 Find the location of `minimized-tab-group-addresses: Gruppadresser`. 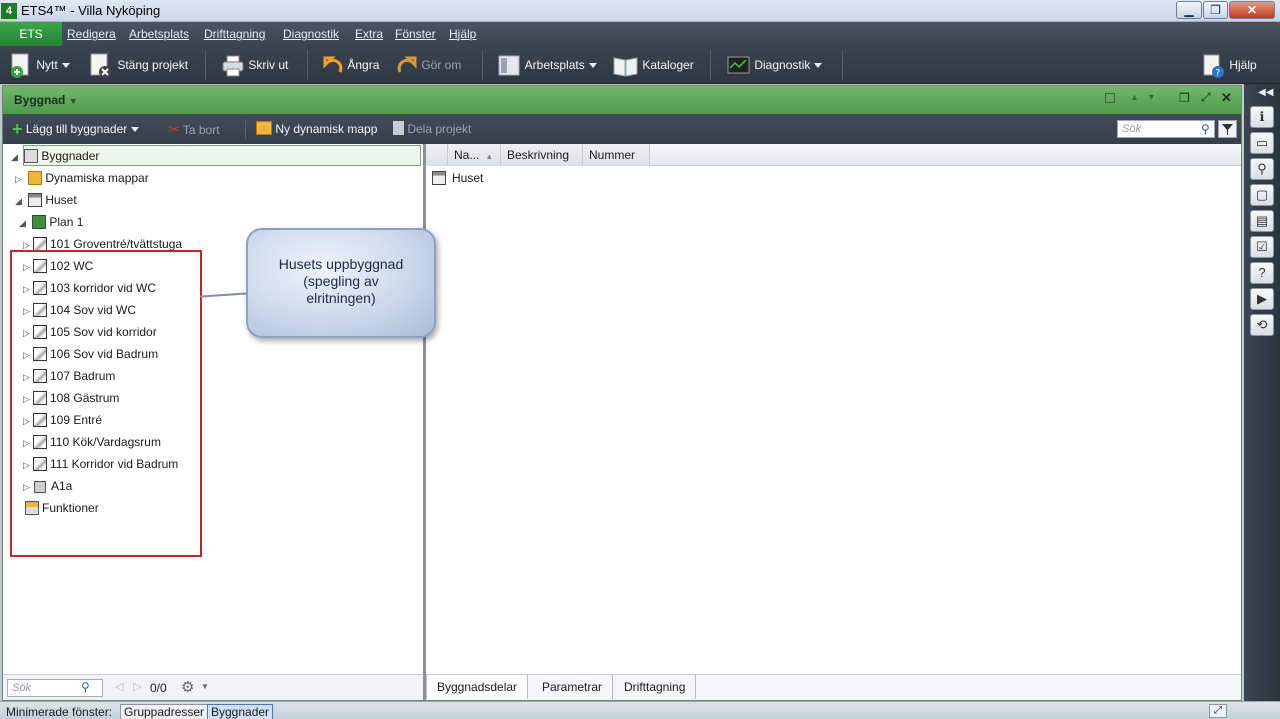

minimized-tab-group-addresses: Gruppadresser is located at coordinates (164, 711).